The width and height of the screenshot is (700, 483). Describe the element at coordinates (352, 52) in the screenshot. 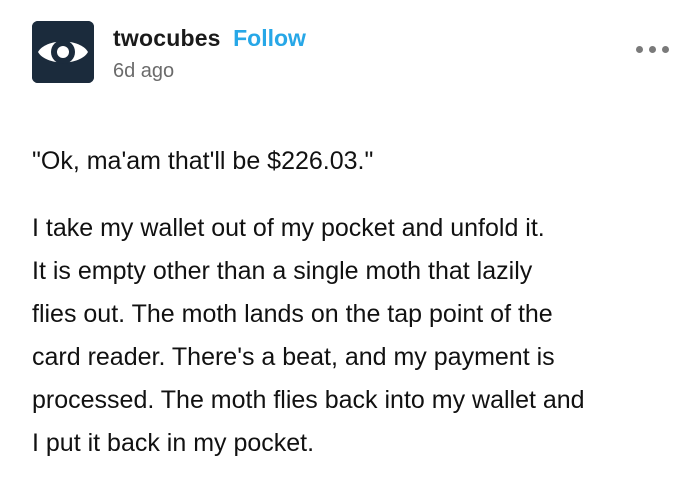

I see `post-header: twocubes Follow 6d ago` at that location.